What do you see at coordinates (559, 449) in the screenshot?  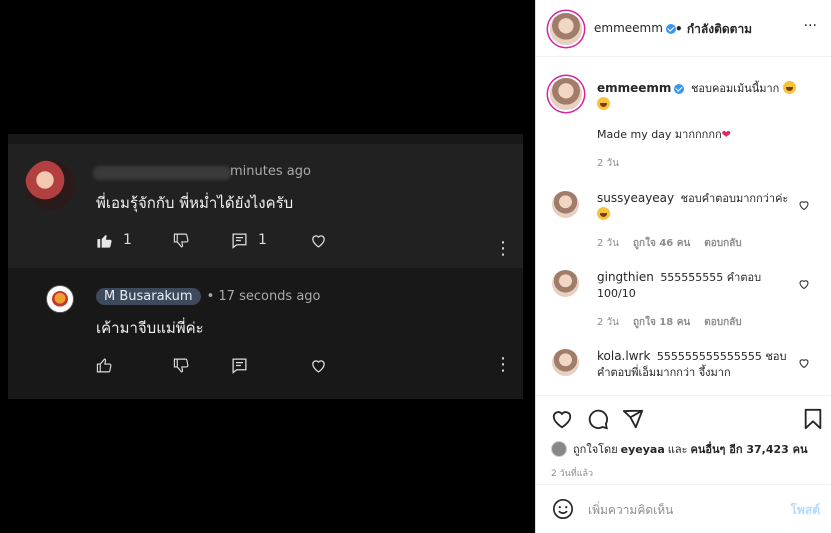 I see `liker-avatar` at bounding box center [559, 449].